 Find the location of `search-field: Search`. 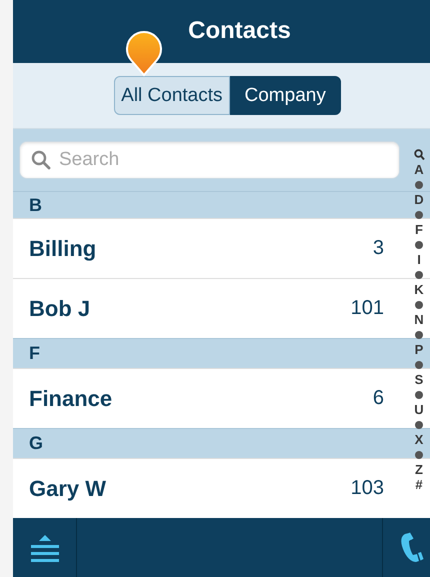

search-field: Search is located at coordinates (209, 160).